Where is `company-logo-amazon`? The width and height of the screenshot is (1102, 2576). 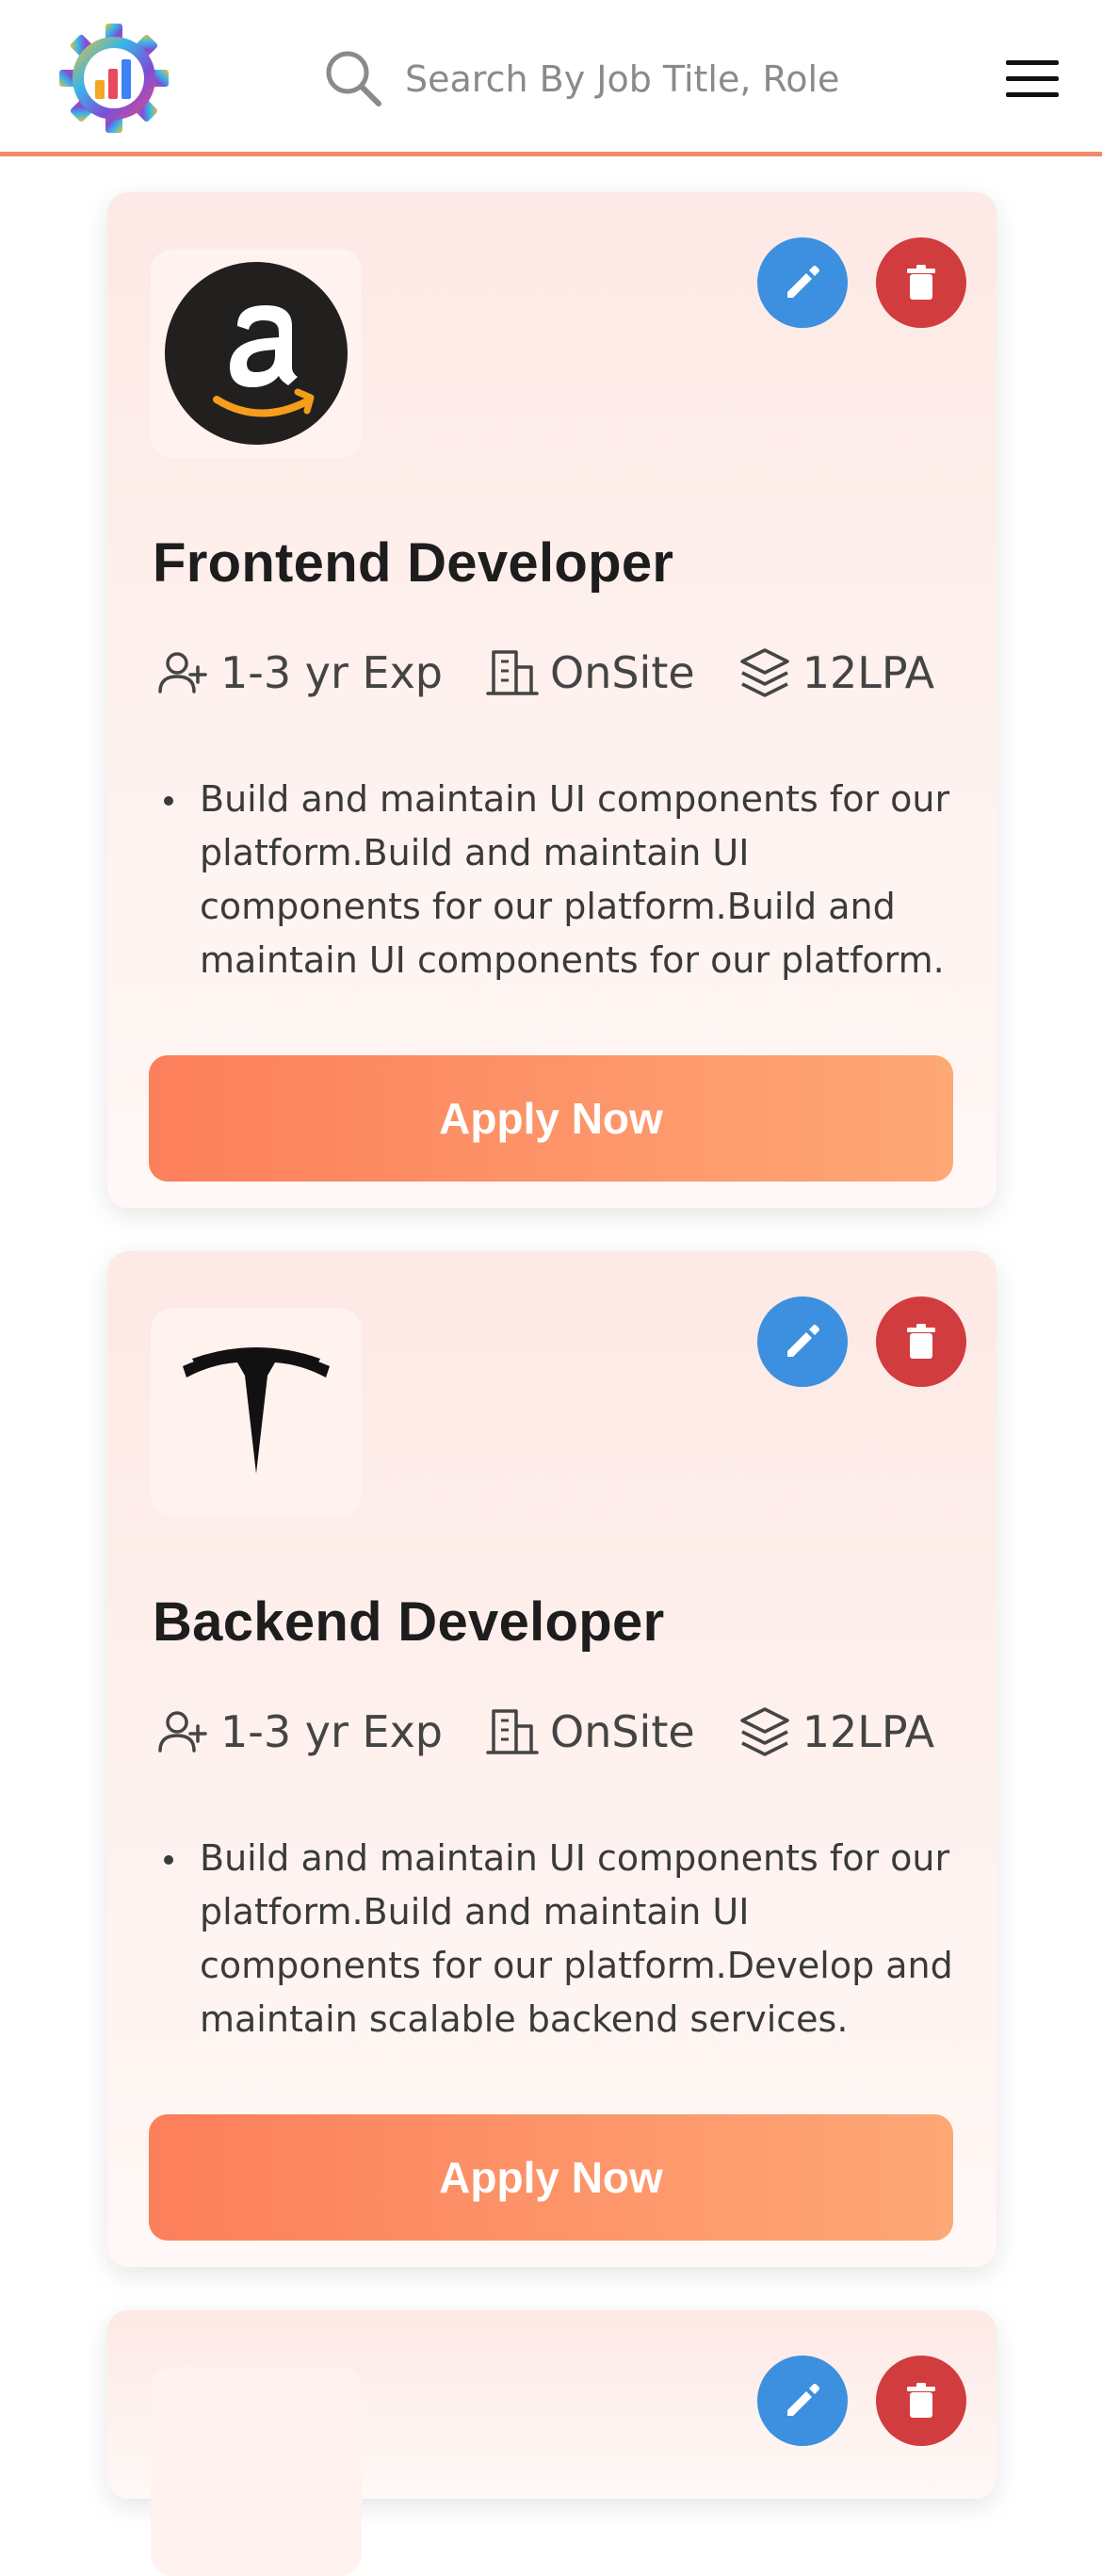
company-logo-amazon is located at coordinates (256, 353).